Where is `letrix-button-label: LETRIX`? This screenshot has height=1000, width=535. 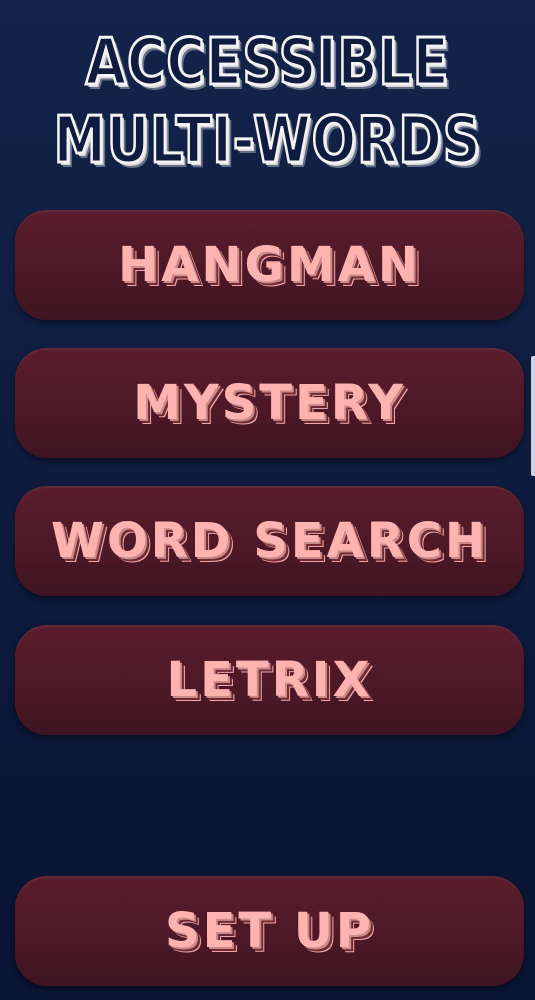 letrix-button-label: LETRIX is located at coordinates (269, 680).